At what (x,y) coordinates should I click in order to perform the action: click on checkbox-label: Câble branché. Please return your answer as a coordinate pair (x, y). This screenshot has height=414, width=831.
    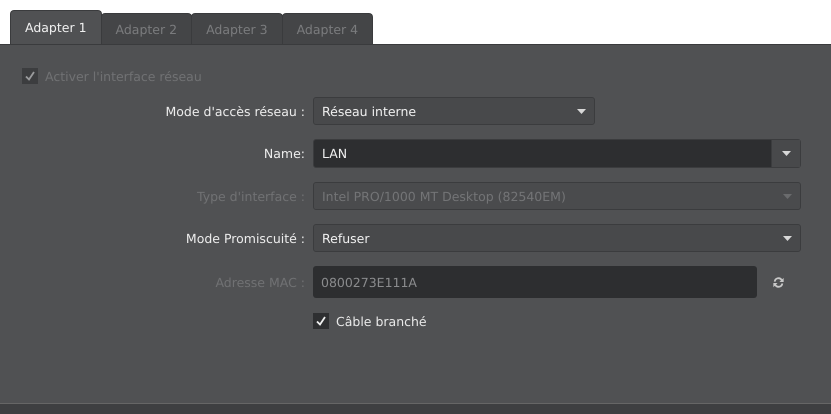
    Looking at the image, I should click on (381, 321).